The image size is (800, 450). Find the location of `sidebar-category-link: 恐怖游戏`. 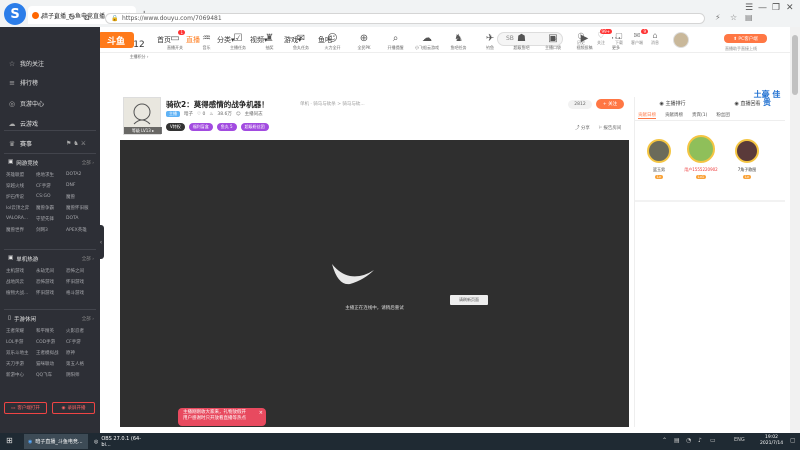

sidebar-category-link: 恐怖游戏 is located at coordinates (51, 282).